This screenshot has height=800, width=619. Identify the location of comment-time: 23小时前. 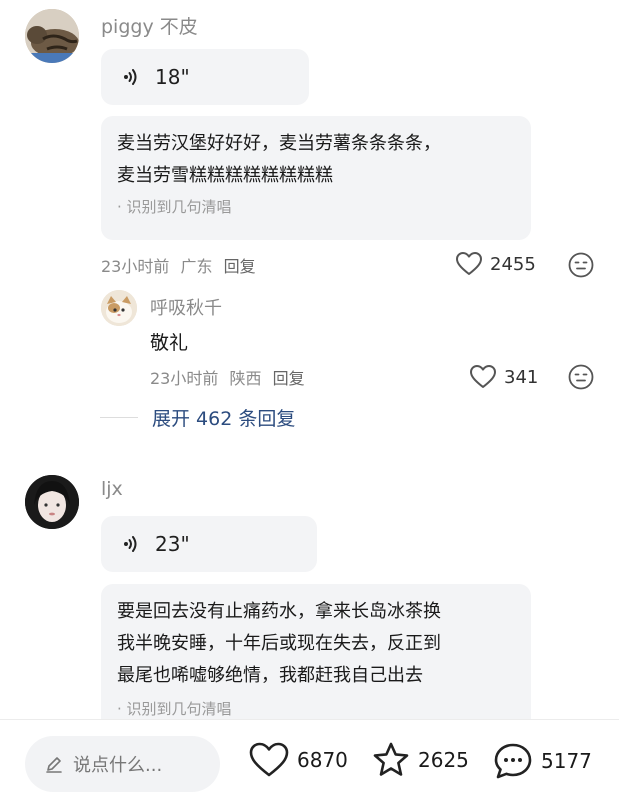
(135, 266).